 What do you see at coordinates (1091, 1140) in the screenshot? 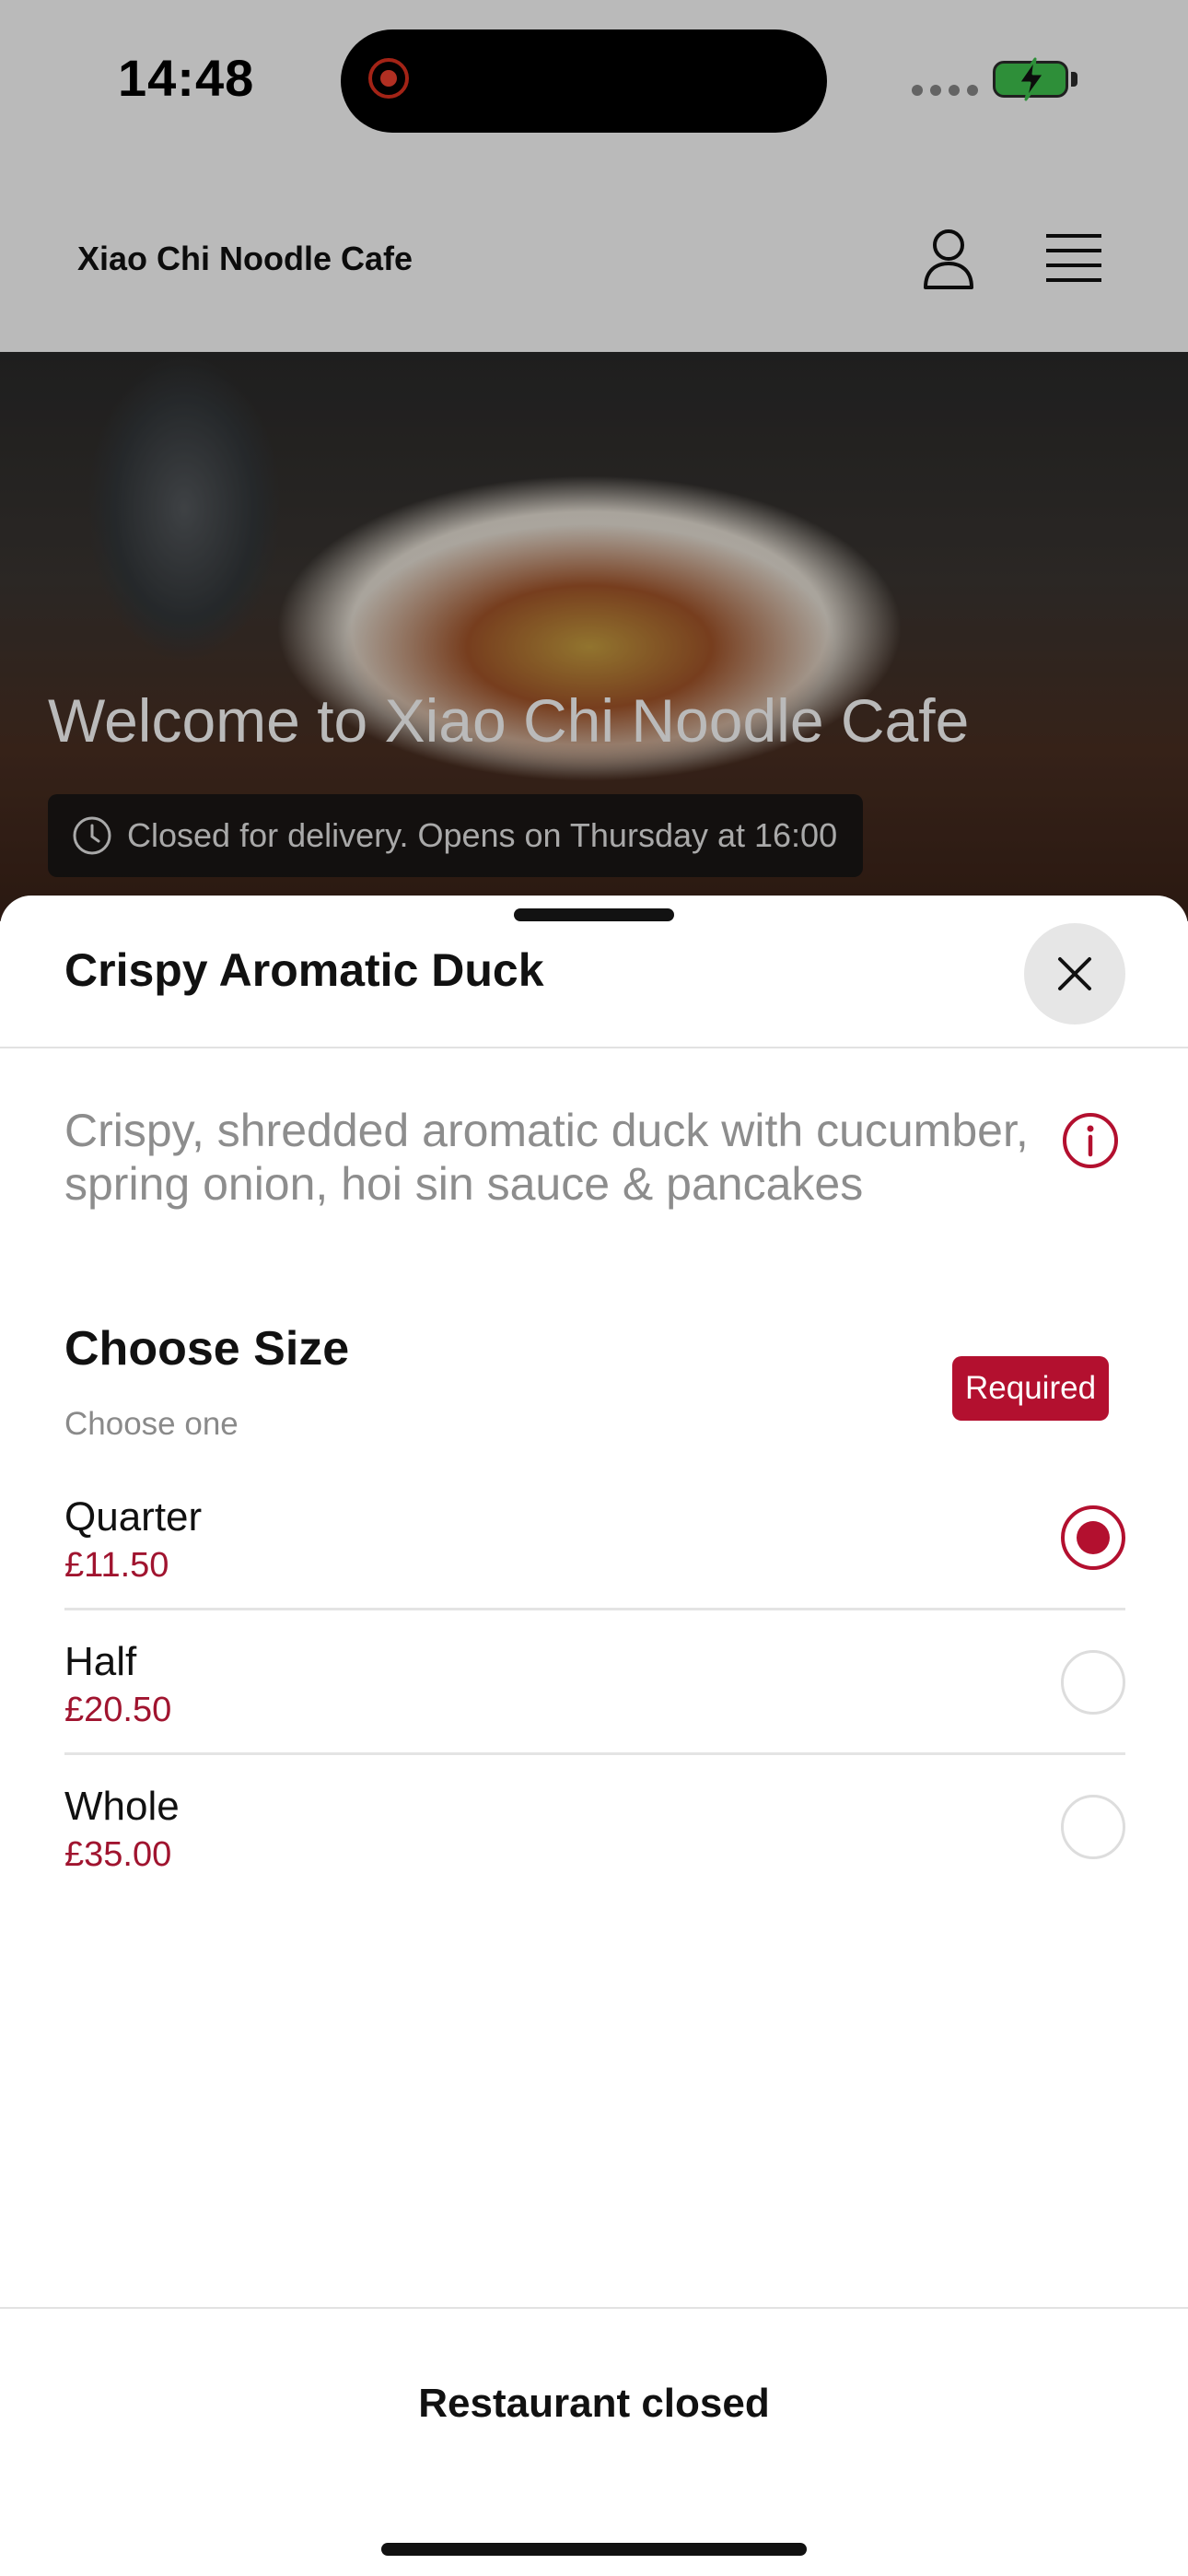
I see `info-icon` at bounding box center [1091, 1140].